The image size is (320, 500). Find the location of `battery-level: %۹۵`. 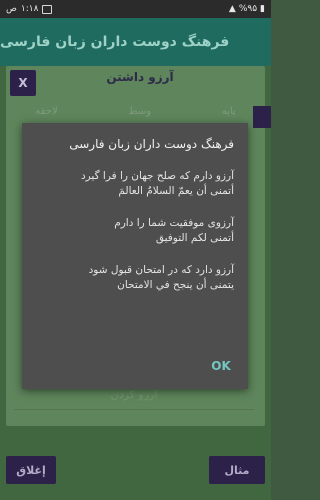

battery-level: %۹۵ is located at coordinates (248, 9).